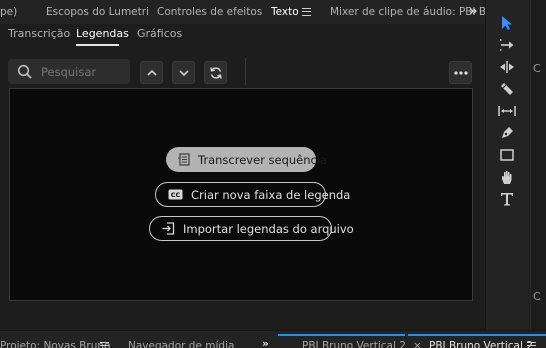 The width and height of the screenshot is (546, 348). I want to click on subtab-captions: Legendas, so click(102, 33).